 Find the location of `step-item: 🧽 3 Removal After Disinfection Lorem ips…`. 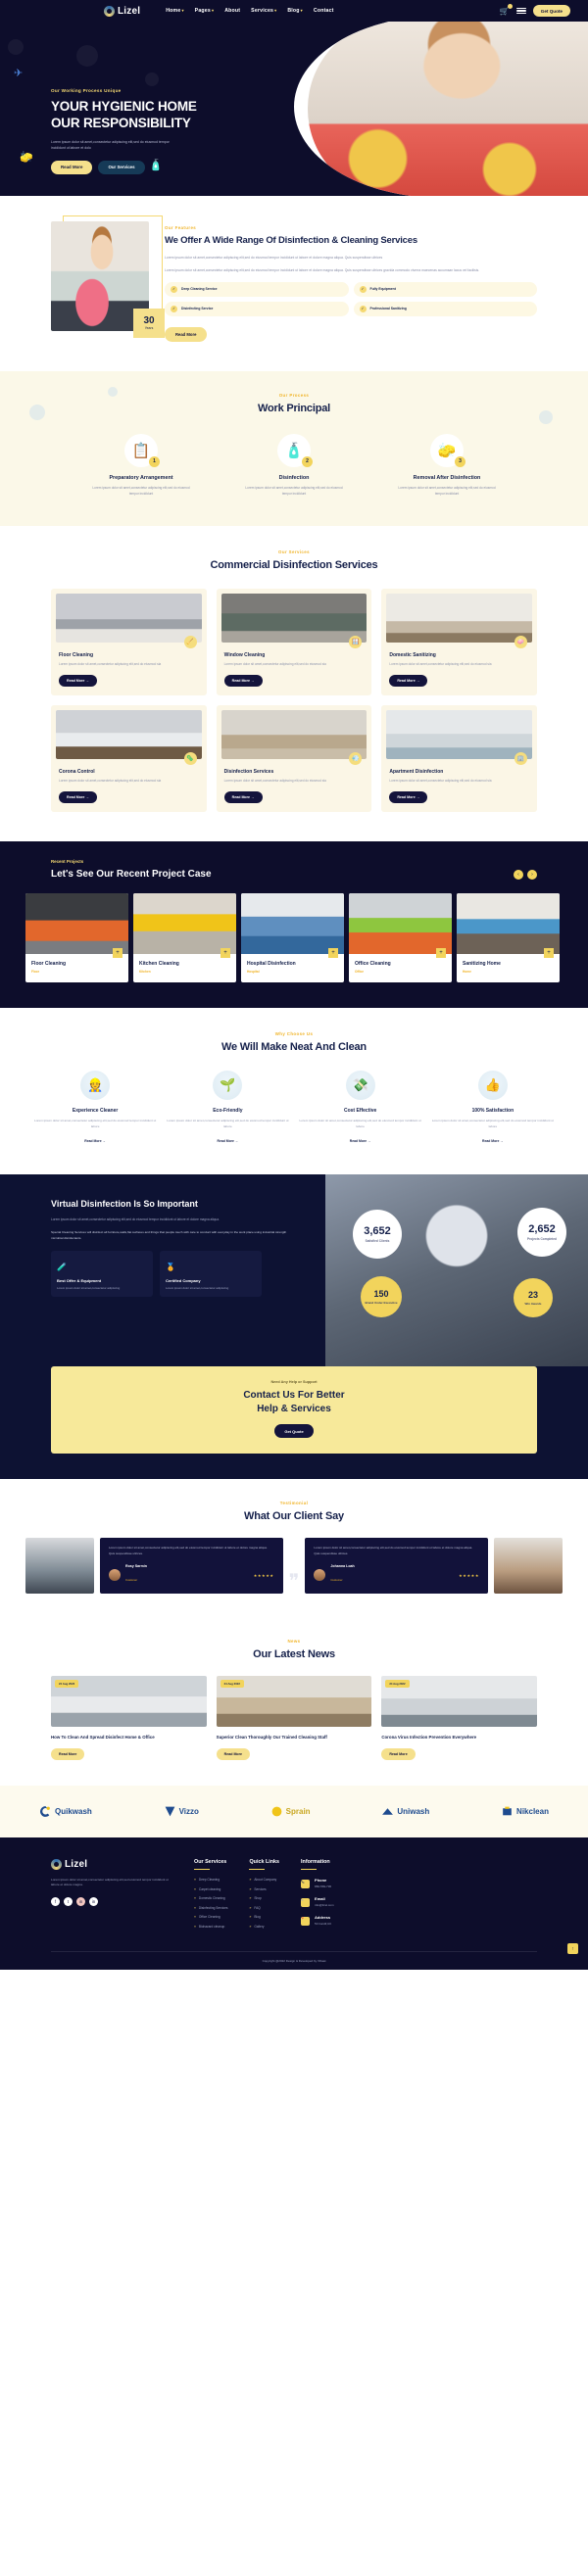

step-item: 🧽 3 Removal After Disinfection Lorem ips… is located at coordinates (447, 466).